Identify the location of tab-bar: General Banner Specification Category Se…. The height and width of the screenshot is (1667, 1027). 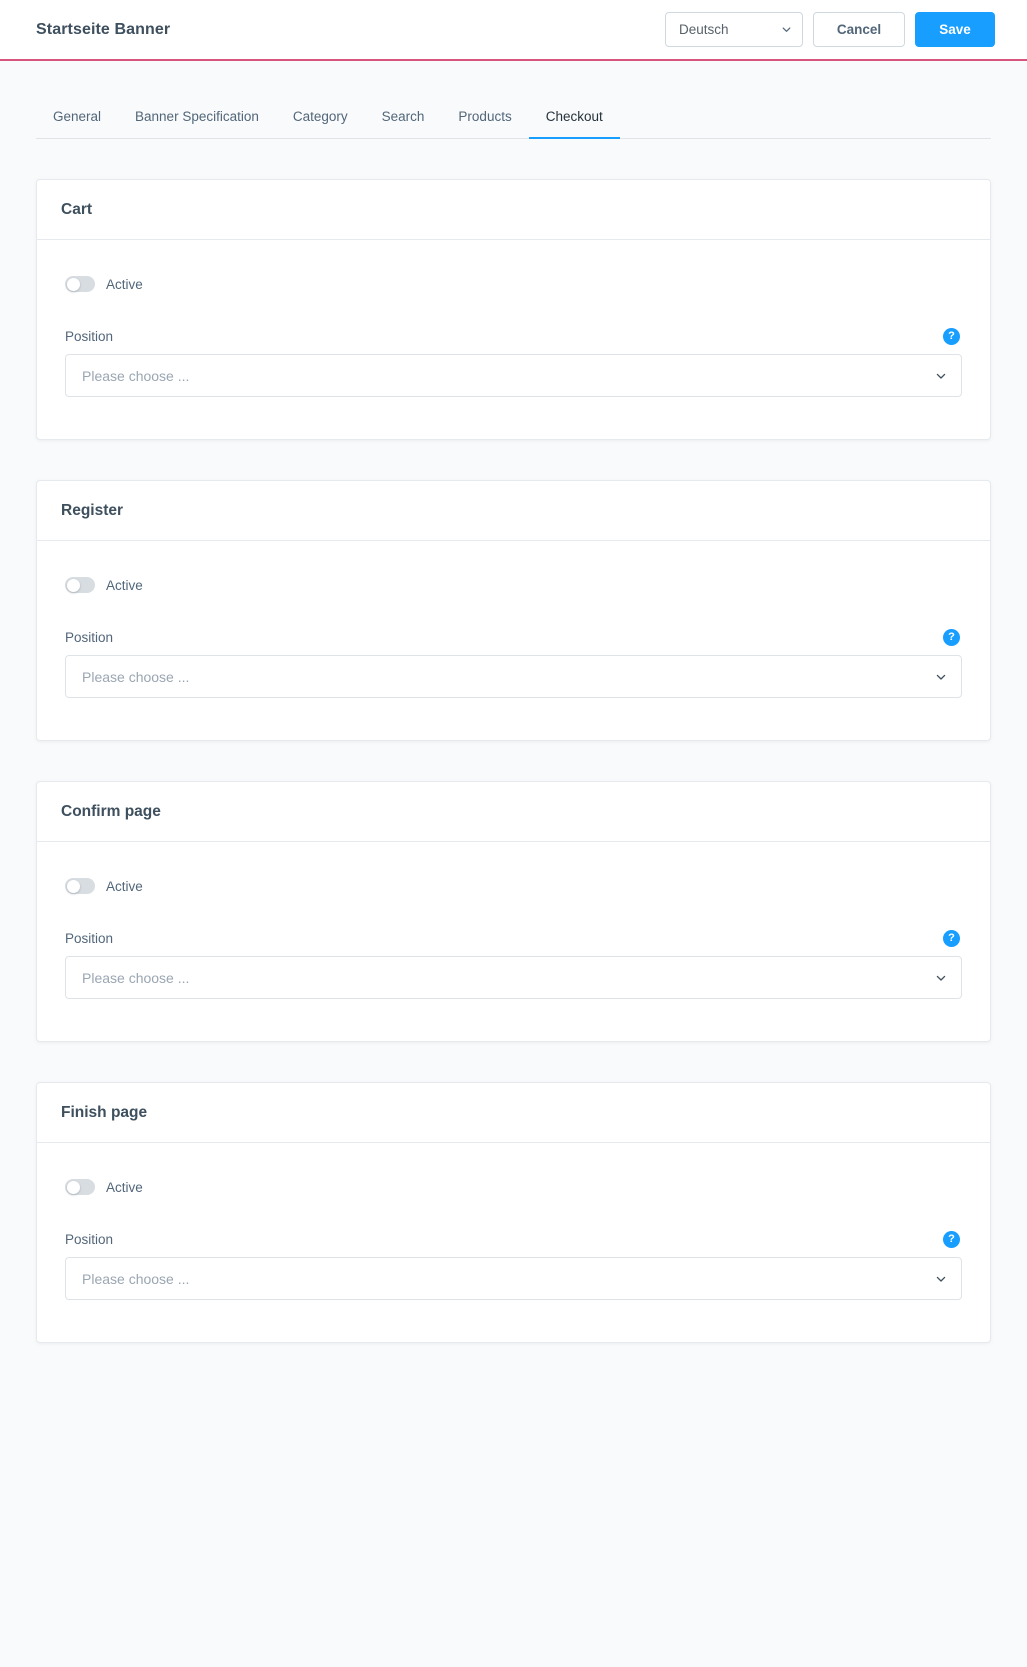
(513, 100).